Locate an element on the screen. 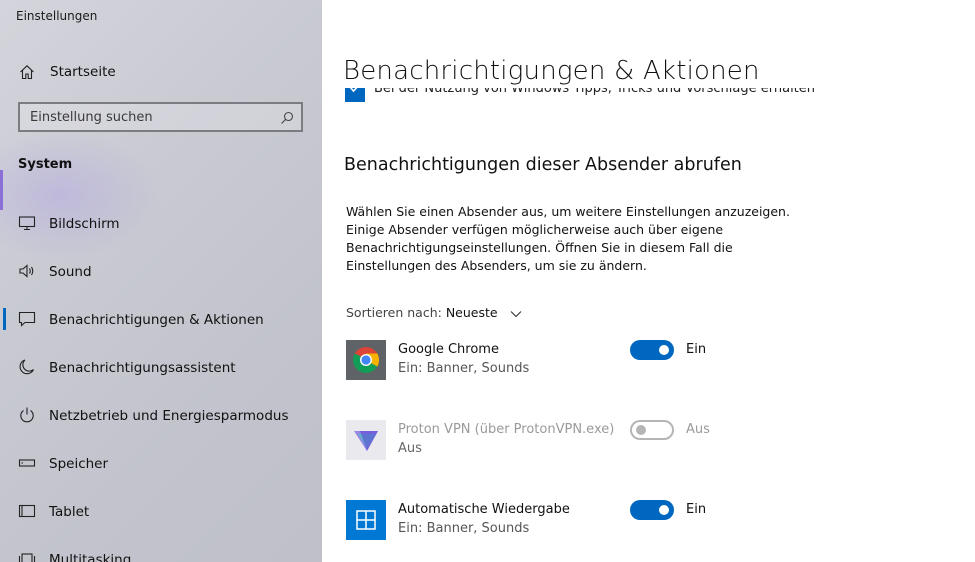 Image resolution: width=975 pixels, height=562 pixels. storage-icon is located at coordinates (27, 463).